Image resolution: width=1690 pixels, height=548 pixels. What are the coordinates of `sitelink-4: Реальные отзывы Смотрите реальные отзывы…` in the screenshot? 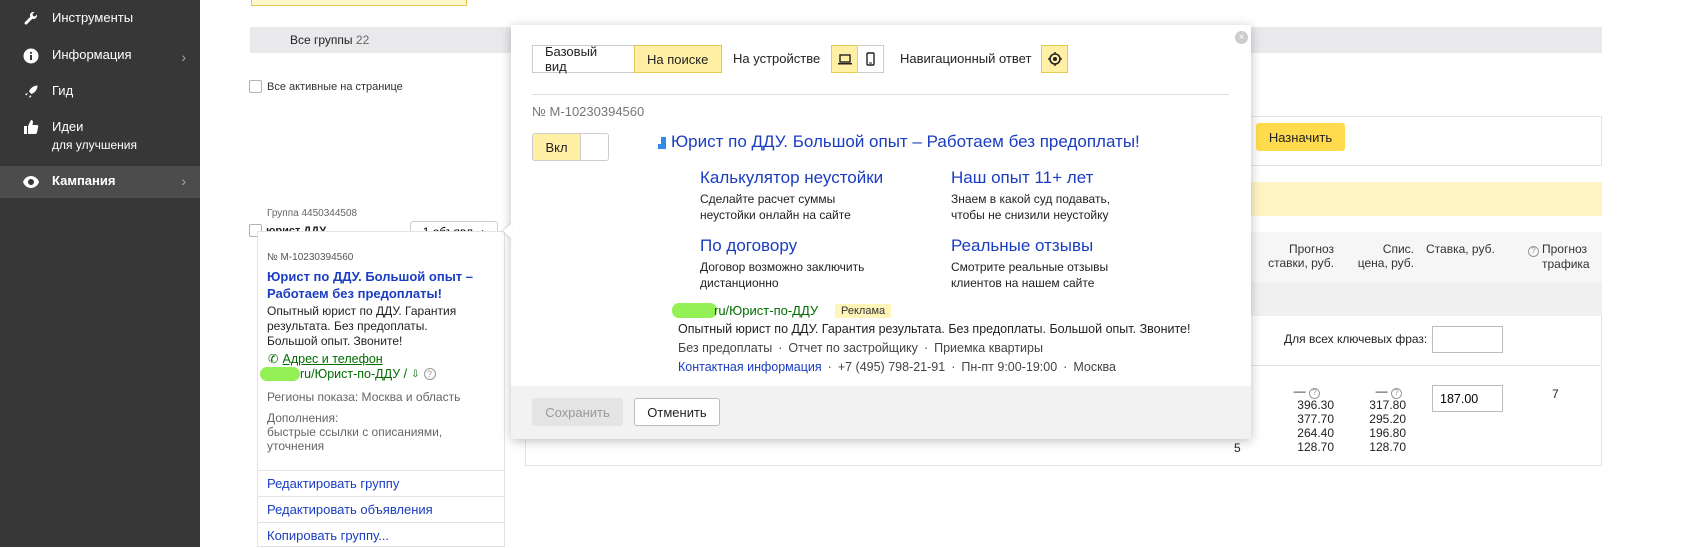 It's located at (1029, 263).